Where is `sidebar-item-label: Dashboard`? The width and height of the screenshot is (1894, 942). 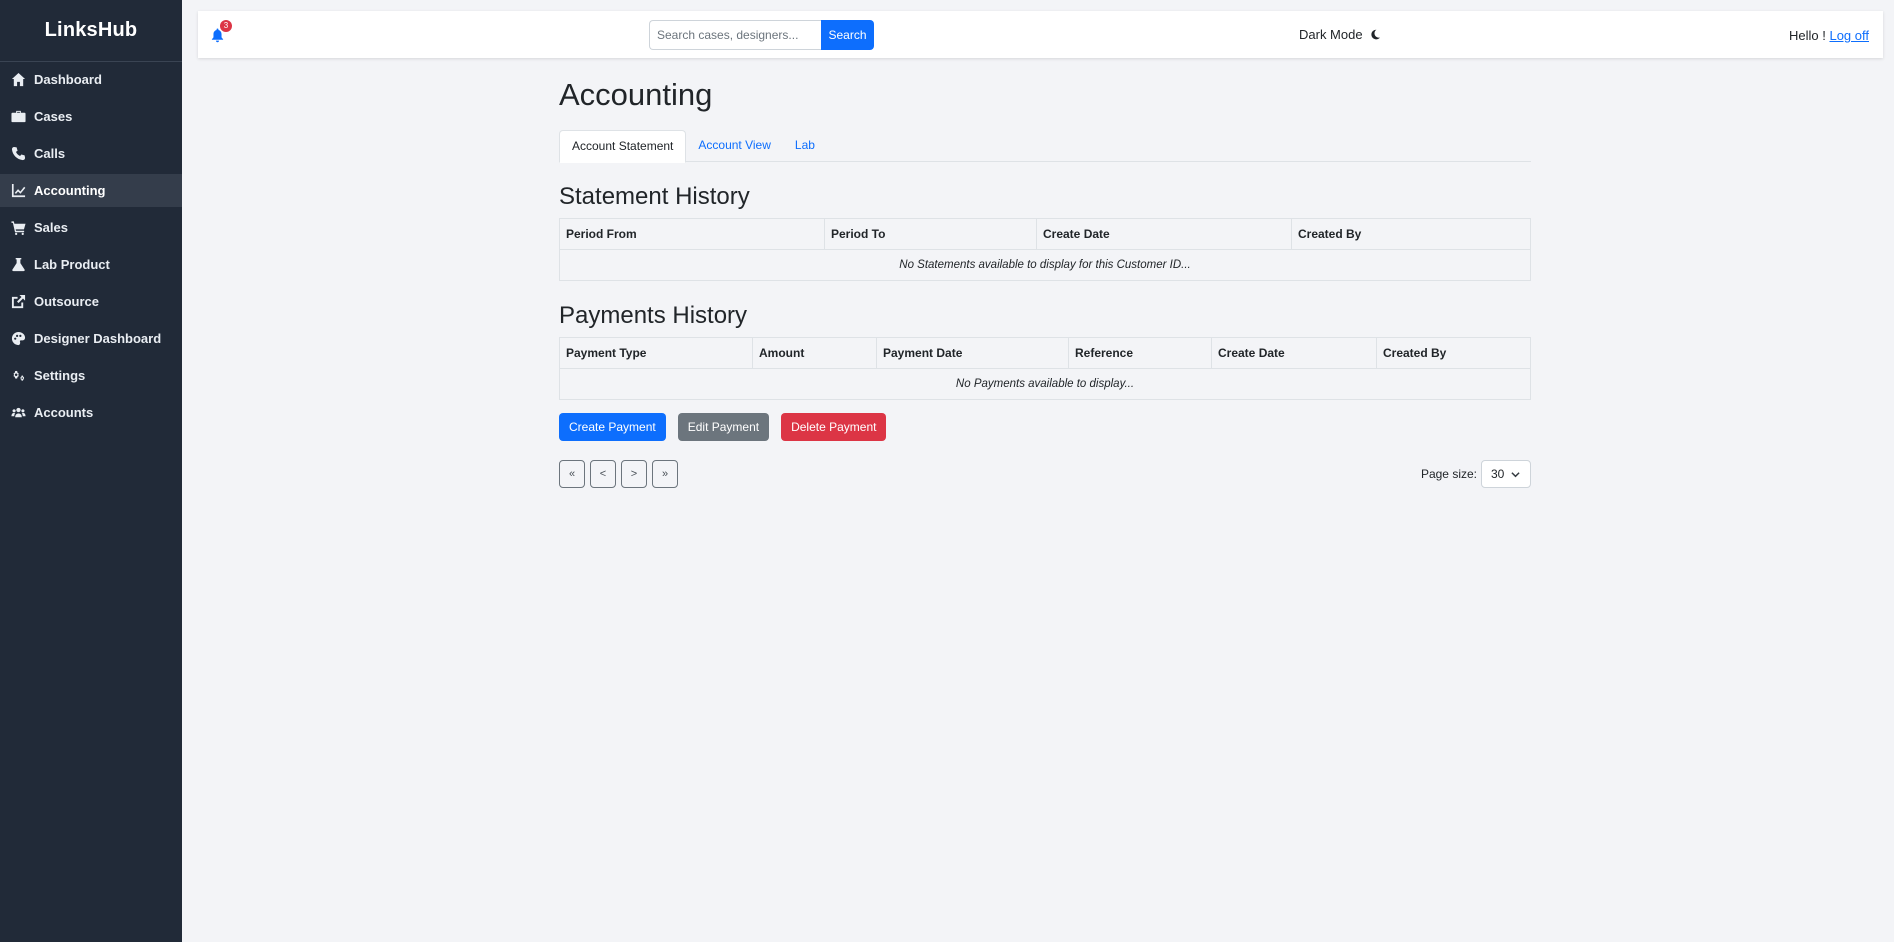
sidebar-item-label: Dashboard is located at coordinates (68, 79).